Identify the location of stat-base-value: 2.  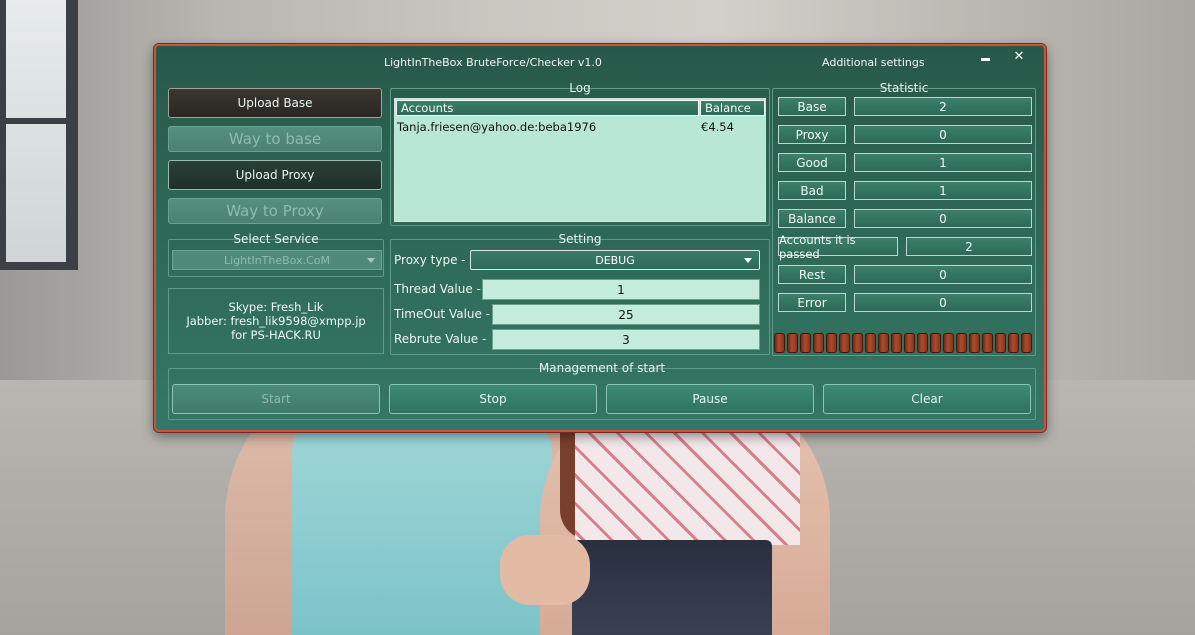
(943, 106).